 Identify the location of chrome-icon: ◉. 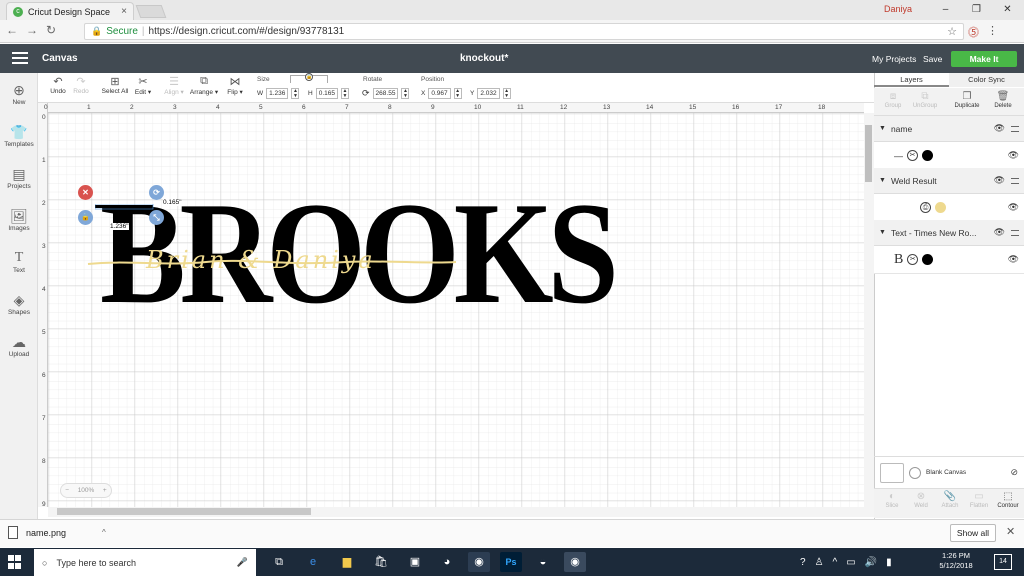
(479, 562).